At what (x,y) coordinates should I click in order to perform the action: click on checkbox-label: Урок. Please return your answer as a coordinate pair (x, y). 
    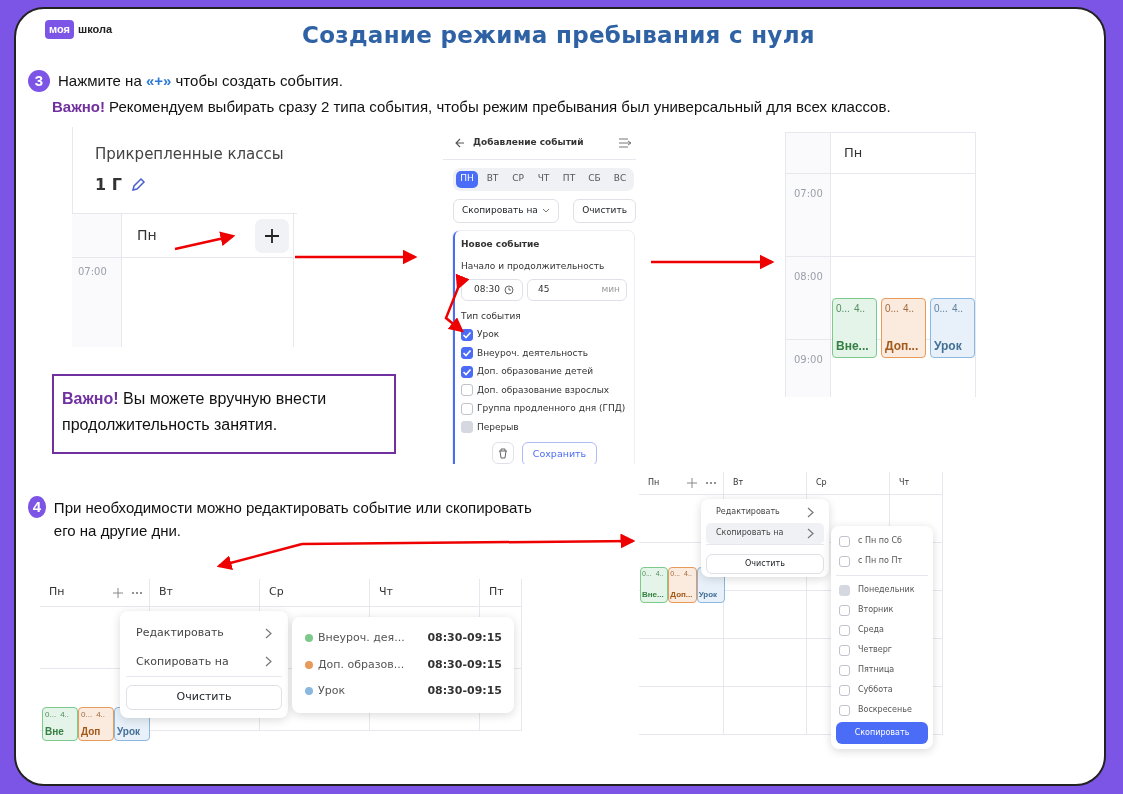
    Looking at the image, I should click on (488, 334).